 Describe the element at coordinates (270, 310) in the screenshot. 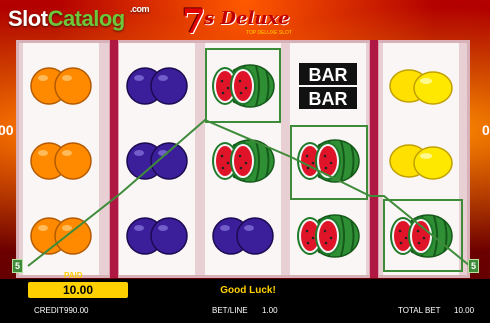

I see `betline-value: 1.00` at that location.